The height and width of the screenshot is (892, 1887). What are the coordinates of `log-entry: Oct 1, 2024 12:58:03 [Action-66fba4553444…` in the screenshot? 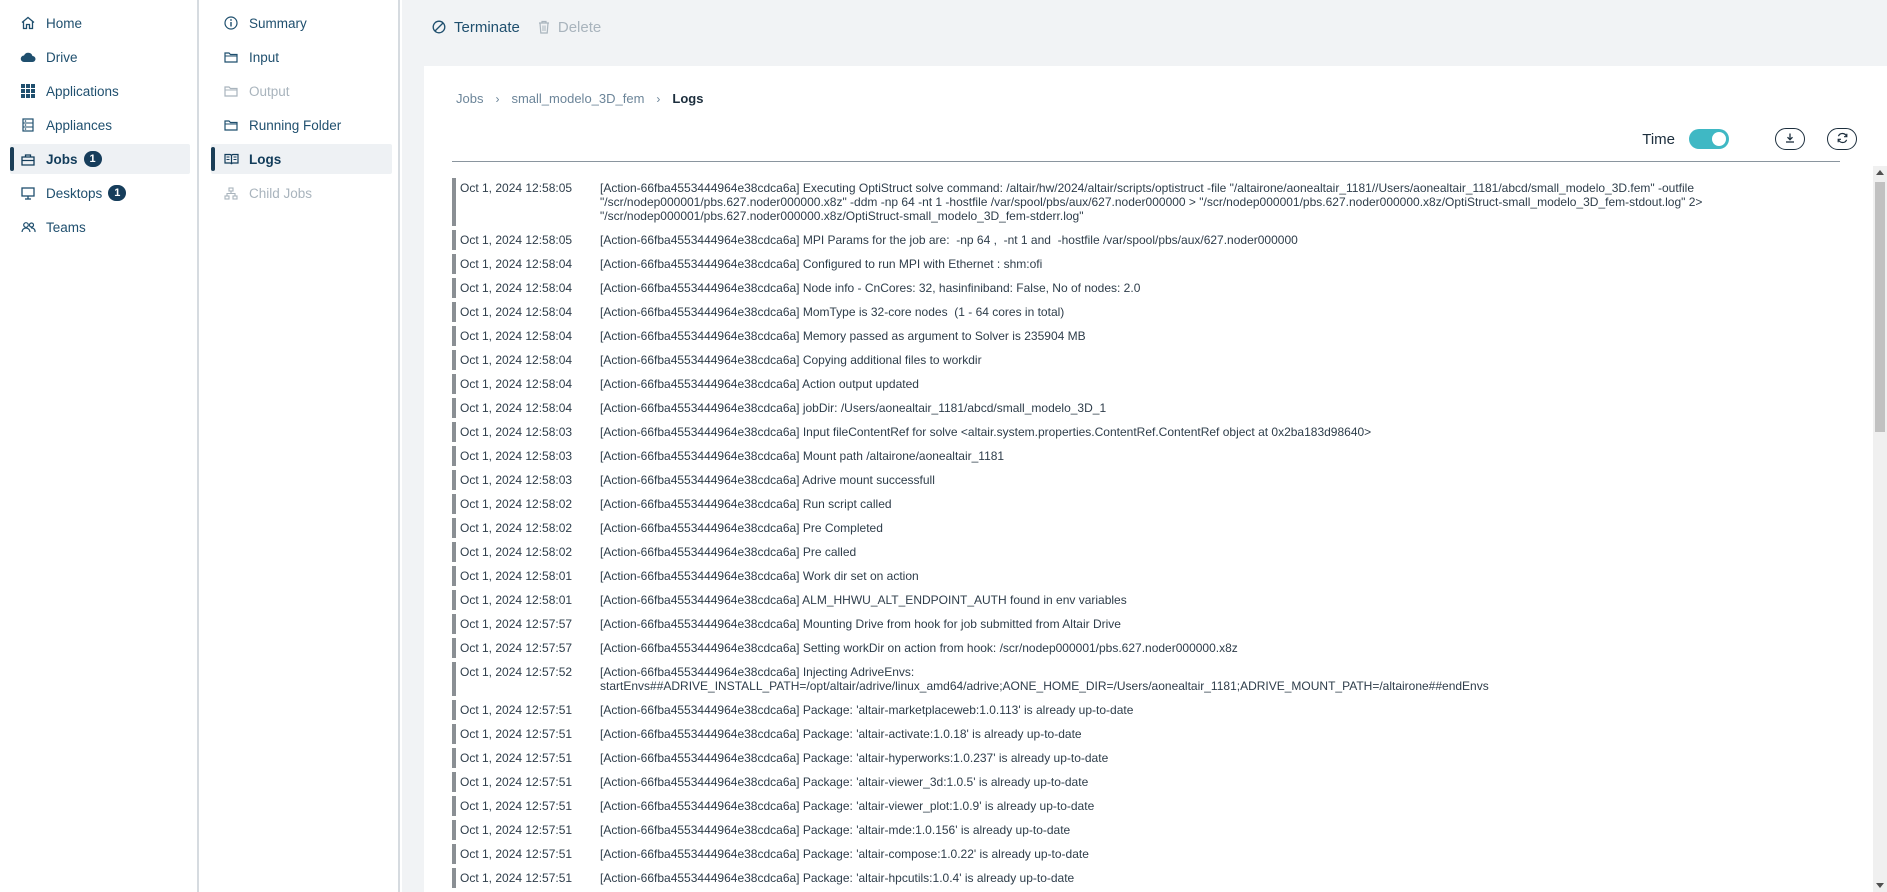 It's located at (1152, 432).